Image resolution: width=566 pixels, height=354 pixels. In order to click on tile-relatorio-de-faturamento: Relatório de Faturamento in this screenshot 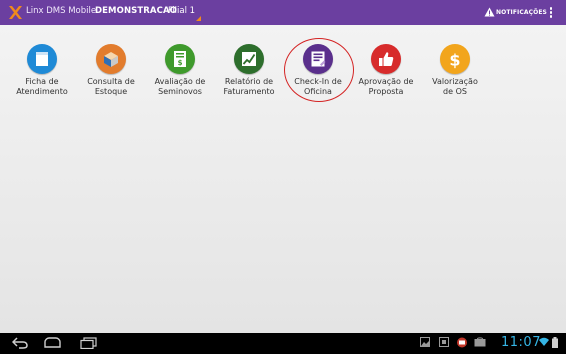, I will do `click(249, 70)`.